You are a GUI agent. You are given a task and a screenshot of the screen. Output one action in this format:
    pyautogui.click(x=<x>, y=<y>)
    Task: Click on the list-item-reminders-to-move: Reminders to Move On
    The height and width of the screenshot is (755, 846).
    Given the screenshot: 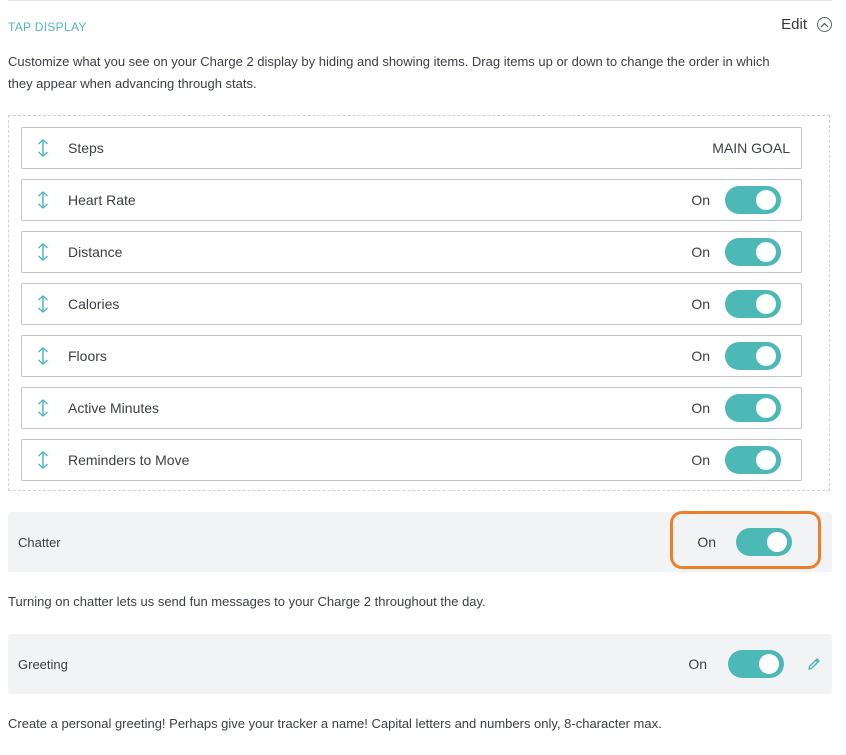 What is the action you would take?
    pyautogui.click(x=411, y=460)
    